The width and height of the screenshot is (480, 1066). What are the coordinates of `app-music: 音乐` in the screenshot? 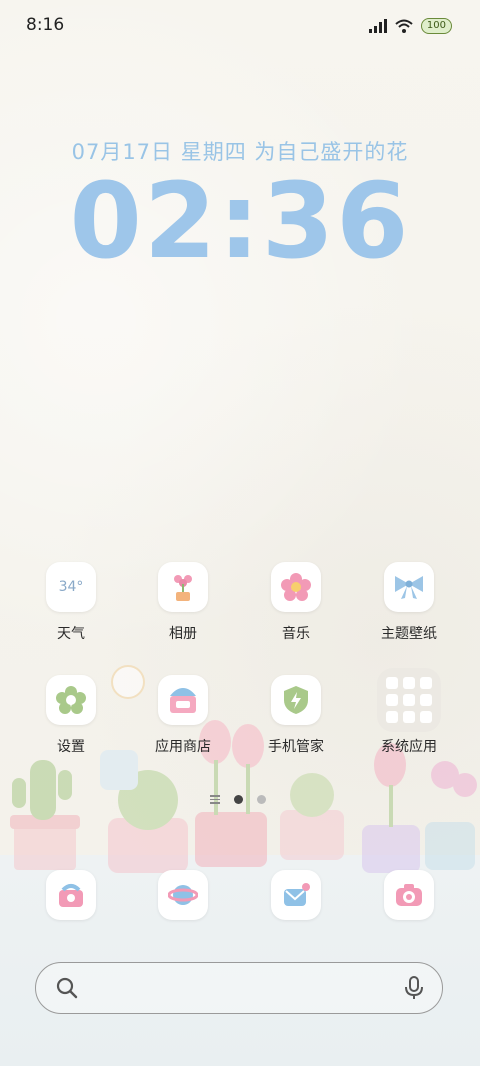 It's located at (296, 602).